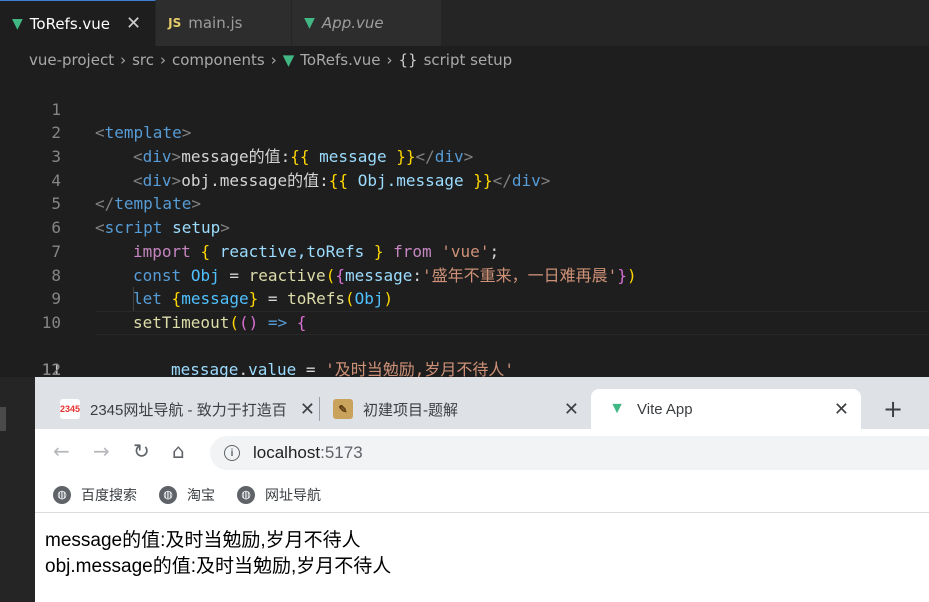 The height and width of the screenshot is (602, 929). Describe the element at coordinates (70, 409) in the screenshot. I see `2345-logo-icon: 2345` at that location.